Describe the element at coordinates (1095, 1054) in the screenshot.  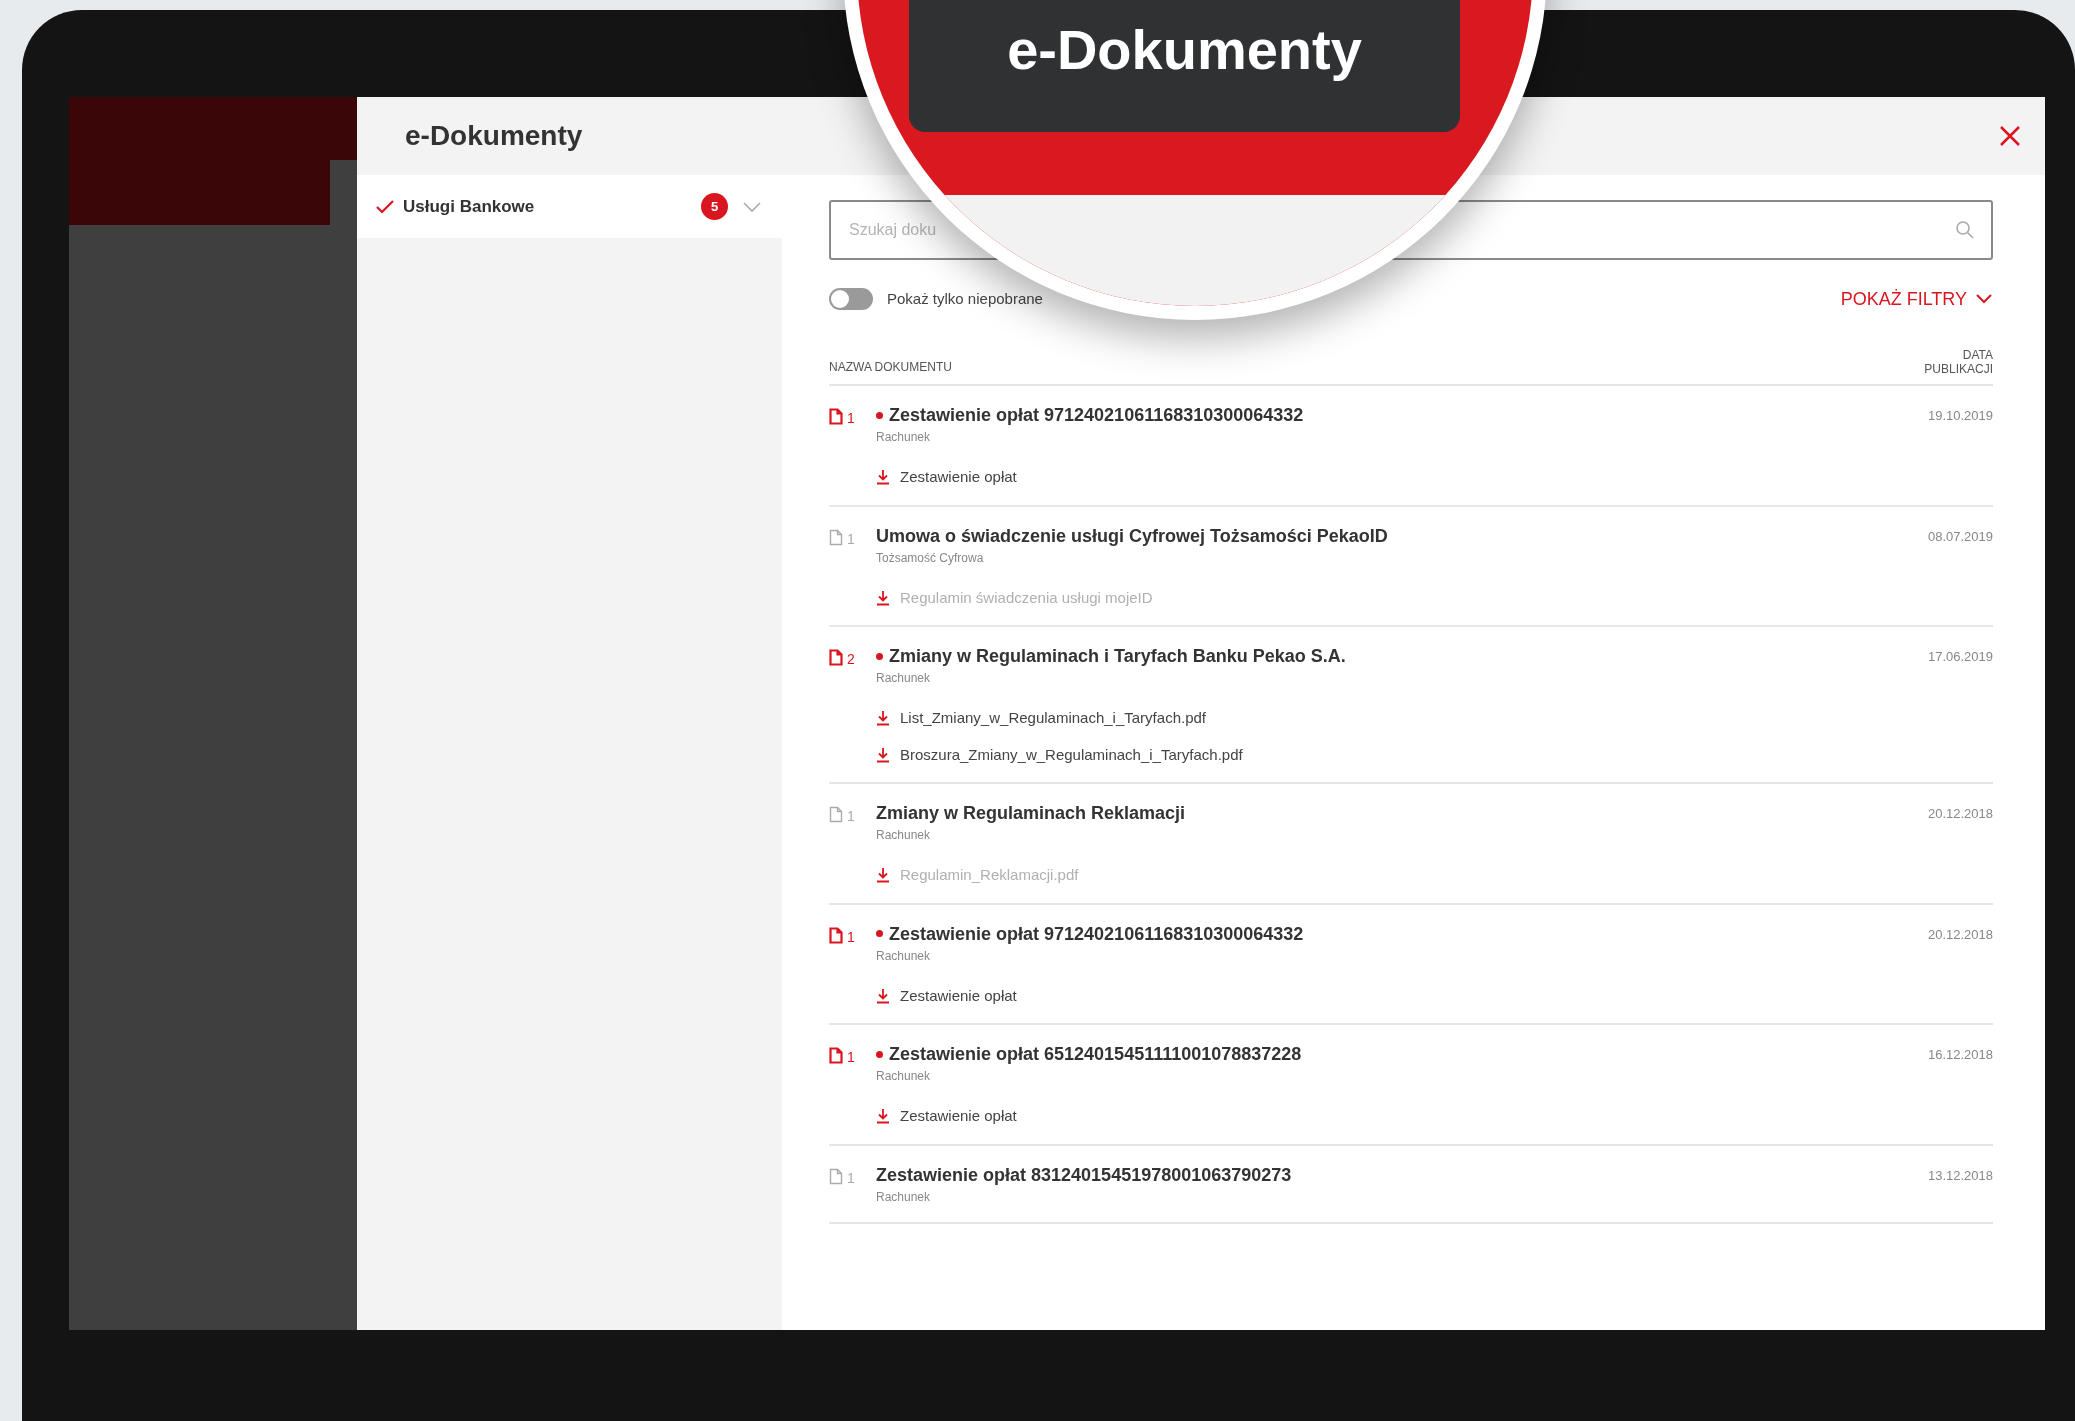
I see `document-title: Zestawienie opłat 65124015451111001078837228` at that location.